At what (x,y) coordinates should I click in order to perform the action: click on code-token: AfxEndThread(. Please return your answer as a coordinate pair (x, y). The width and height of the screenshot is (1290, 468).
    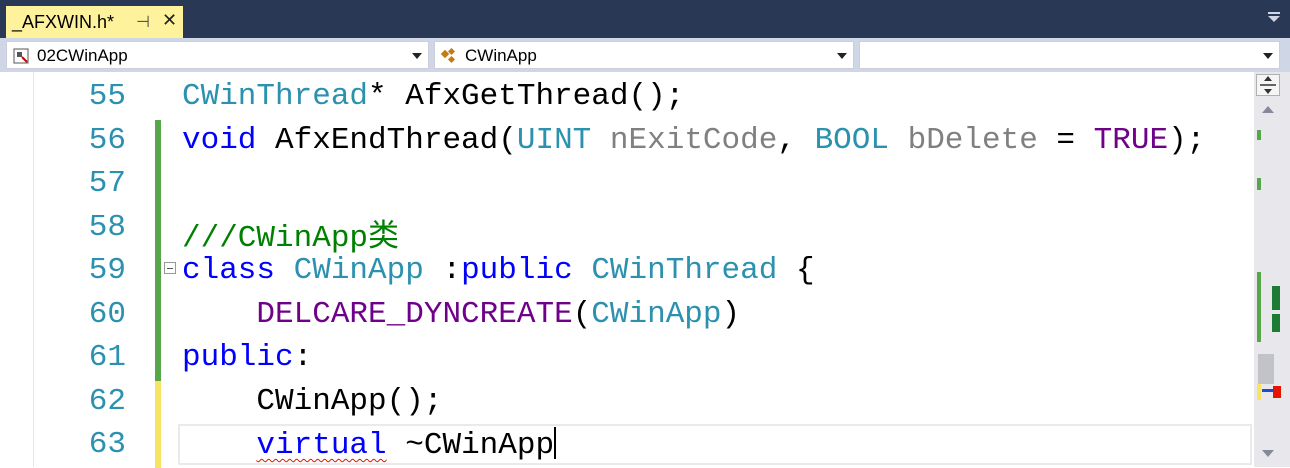
    Looking at the image, I should click on (386, 140).